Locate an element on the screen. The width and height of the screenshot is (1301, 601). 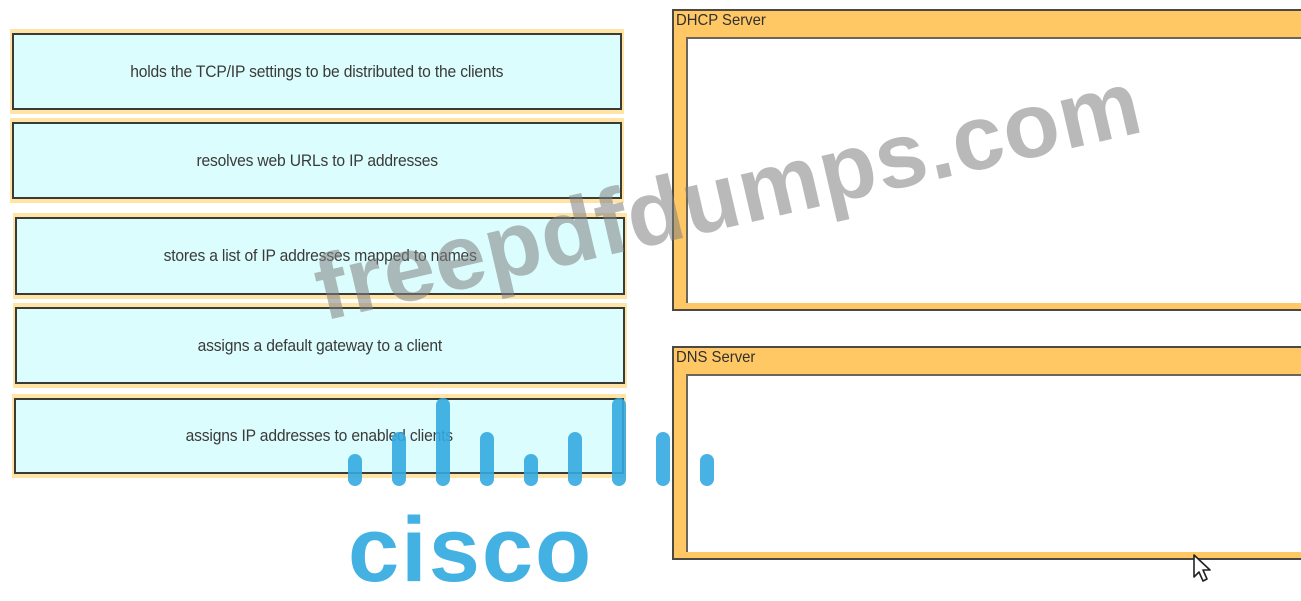
answer-item-label: resolves web URLs to IP addresses is located at coordinates (317, 160).